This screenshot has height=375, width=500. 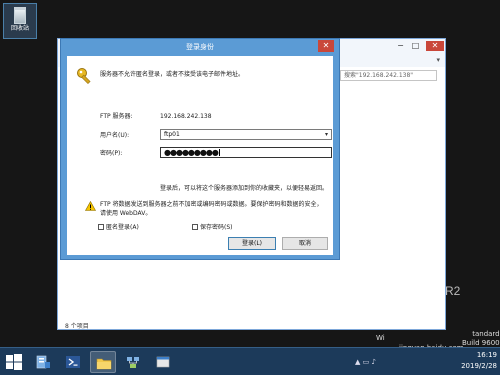 I want to click on windows-build-info: tandard Build 9600, so click(x=481, y=339).